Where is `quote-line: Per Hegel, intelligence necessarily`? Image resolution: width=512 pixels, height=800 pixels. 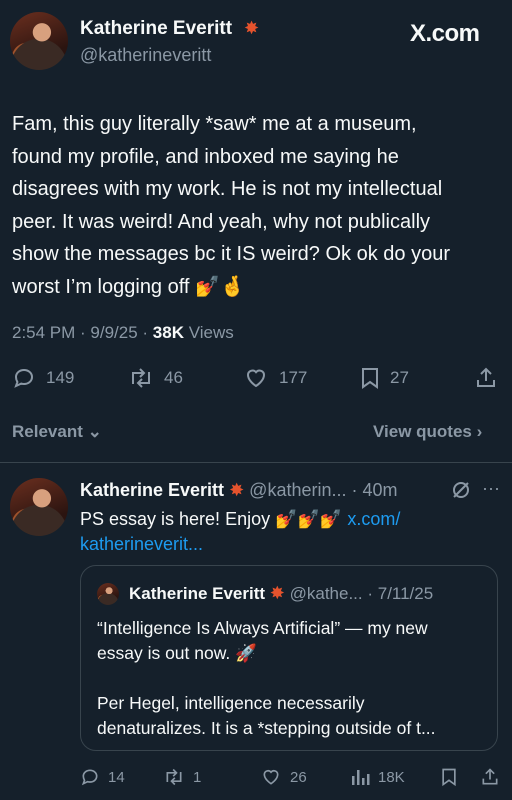 quote-line: Per Hegel, intelligence necessarily is located at coordinates (231, 703).